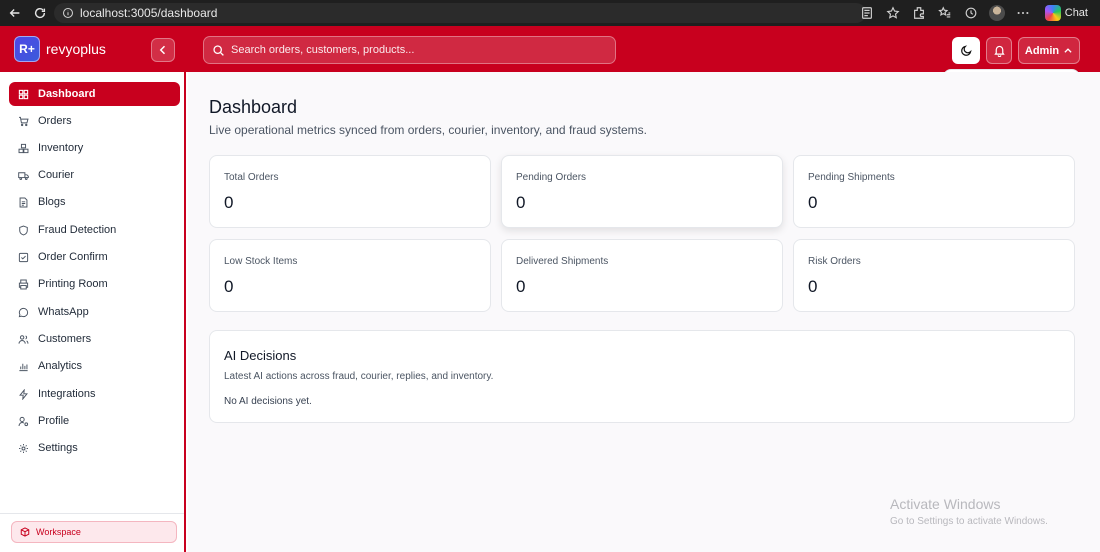 The image size is (1100, 552). What do you see at coordinates (23, 312) in the screenshot?
I see `chat-bubble-icon` at bounding box center [23, 312].